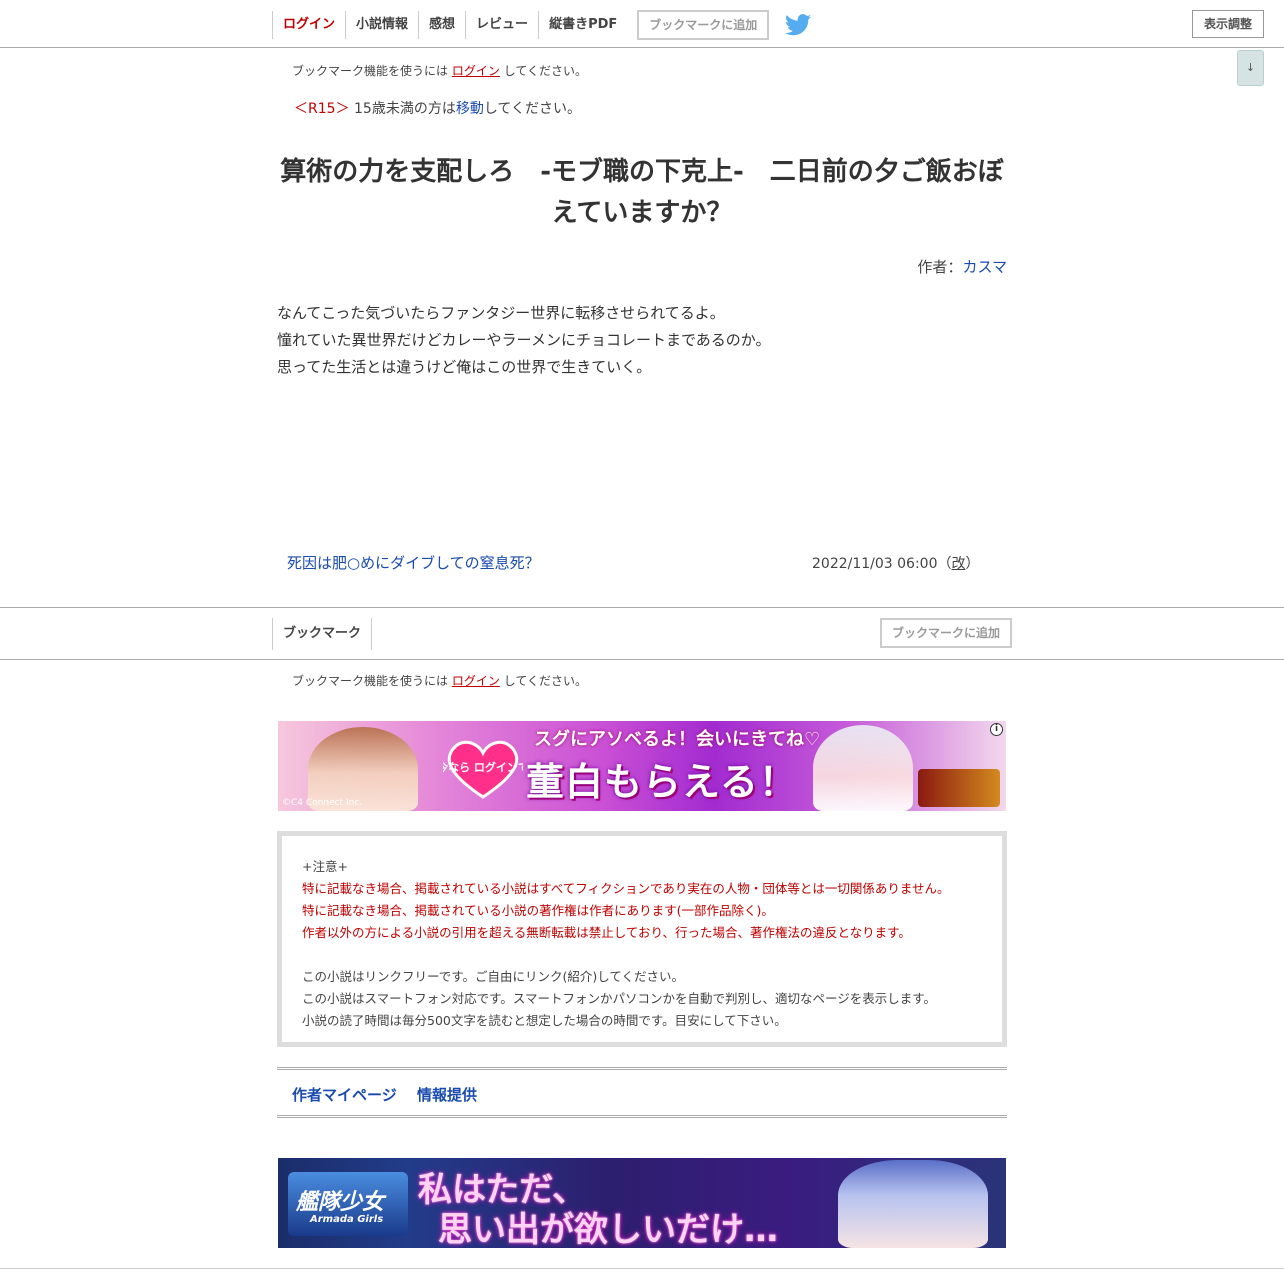  What do you see at coordinates (946, 633) in the screenshot?
I see `add-bookmark-button-bottom: ブックマークに追加` at bounding box center [946, 633].